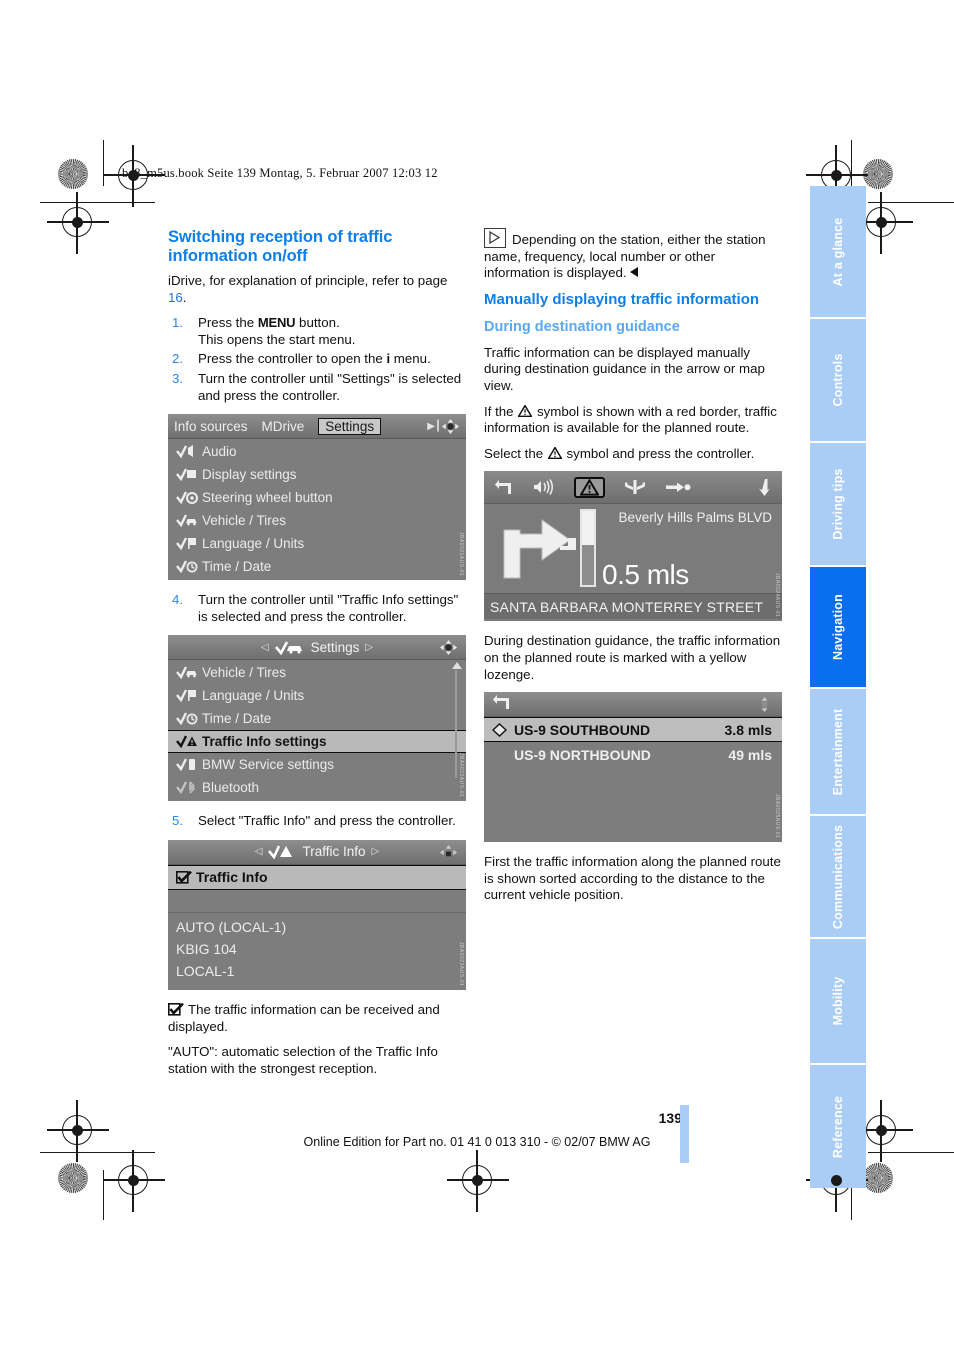 The width and height of the screenshot is (954, 1351). I want to click on figure-code: JBA0022AUS-01, so click(461, 775).